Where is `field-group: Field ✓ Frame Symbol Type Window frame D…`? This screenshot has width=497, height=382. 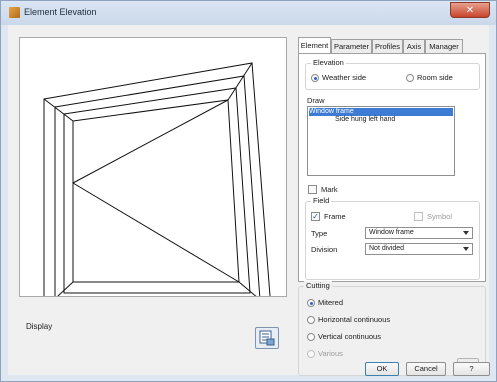
field-group: Field ✓ Frame Symbol Type Window frame D… is located at coordinates (392, 238).